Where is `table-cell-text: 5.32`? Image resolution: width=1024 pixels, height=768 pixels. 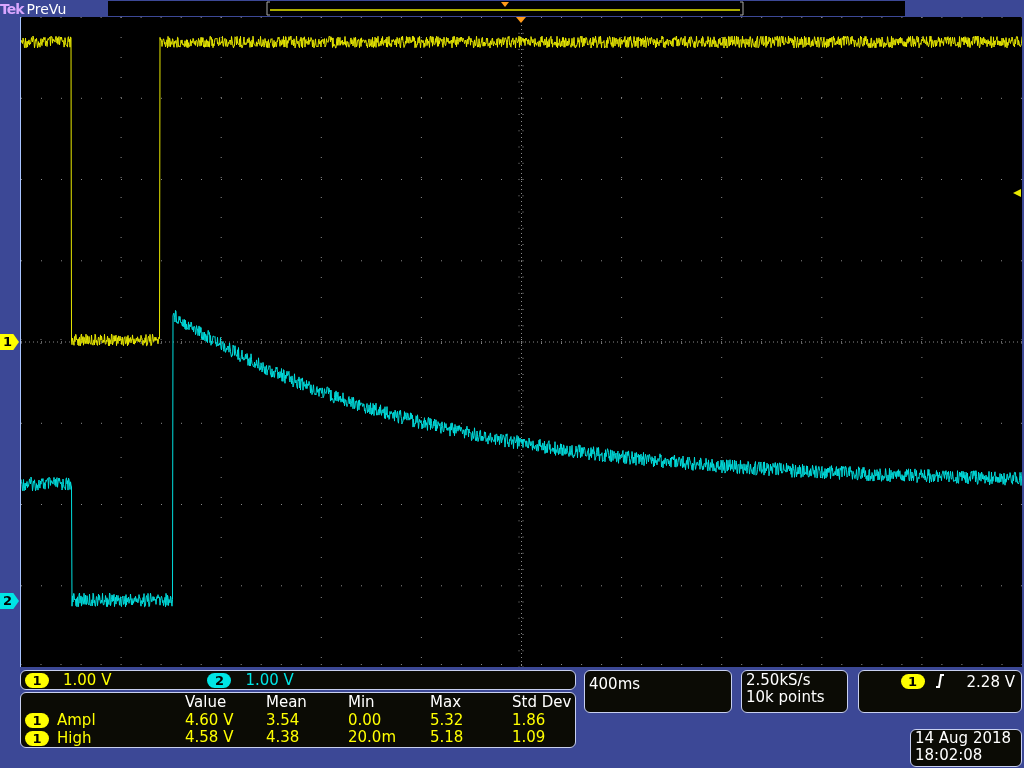
table-cell-text: 5.32 is located at coordinates (447, 720).